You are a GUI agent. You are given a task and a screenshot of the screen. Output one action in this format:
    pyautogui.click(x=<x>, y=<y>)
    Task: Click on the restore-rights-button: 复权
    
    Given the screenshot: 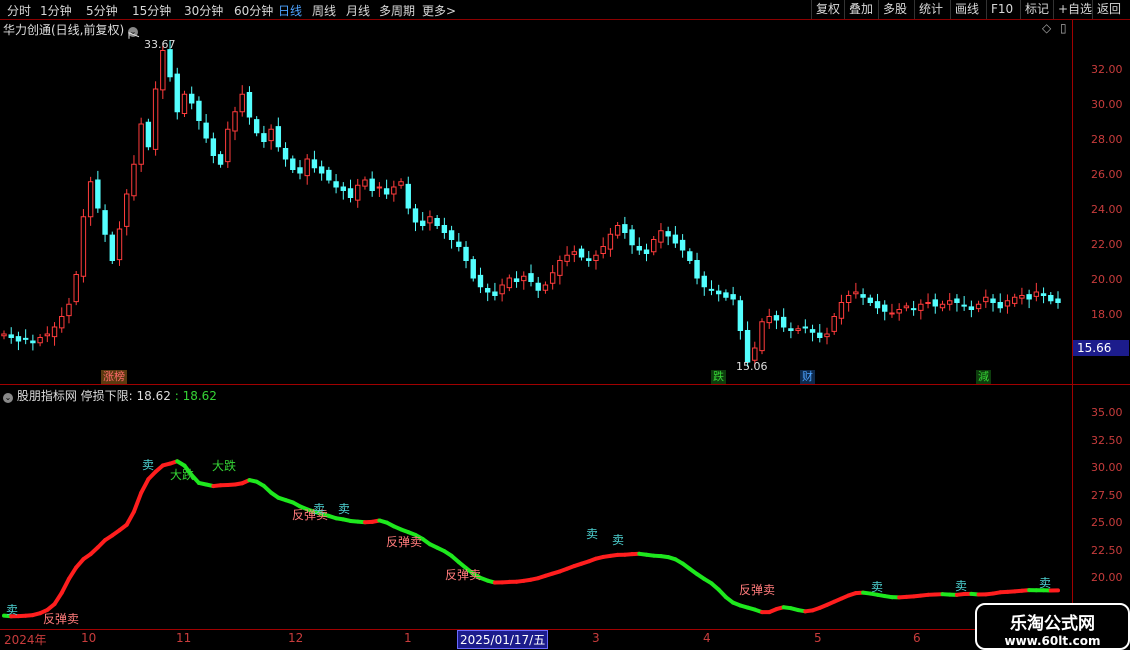 What is the action you would take?
    pyautogui.click(x=827, y=9)
    